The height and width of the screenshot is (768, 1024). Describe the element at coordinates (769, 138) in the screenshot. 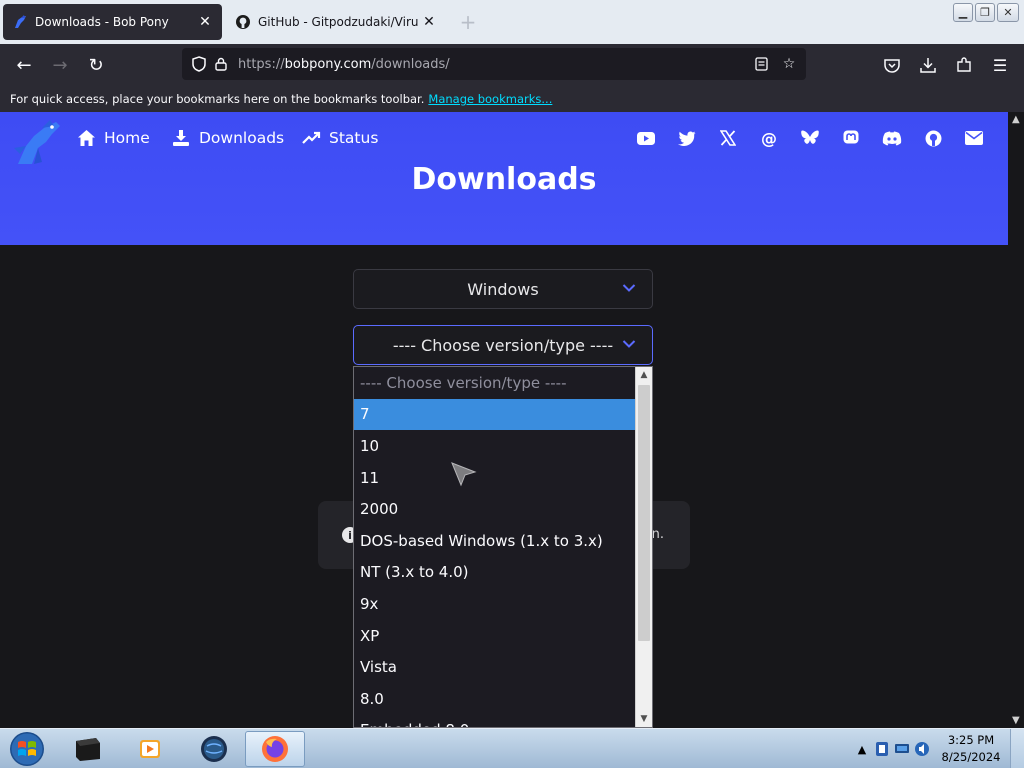

I see `threads-icon: @` at that location.